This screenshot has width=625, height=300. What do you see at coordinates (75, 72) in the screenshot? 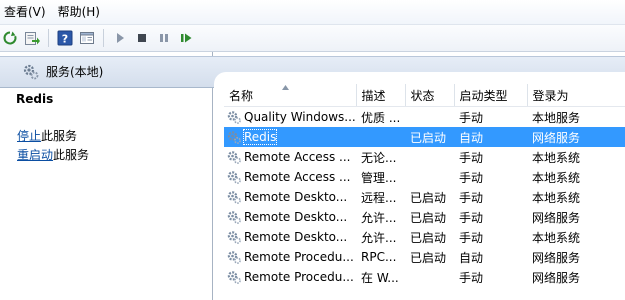
I see `pane-title: 服务(本地)` at bounding box center [75, 72].